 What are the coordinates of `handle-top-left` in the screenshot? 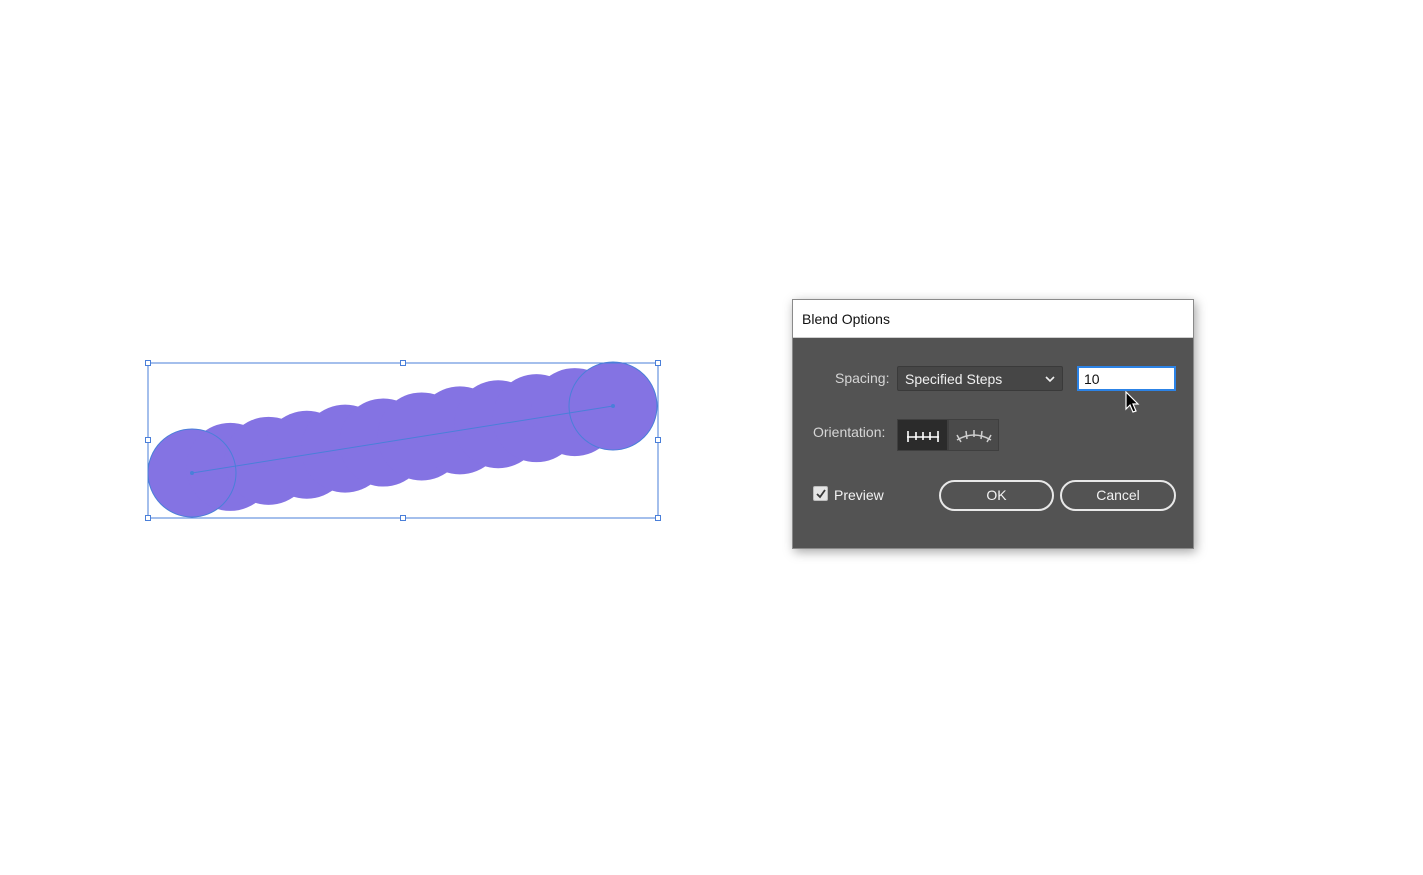 It's located at (148, 363).